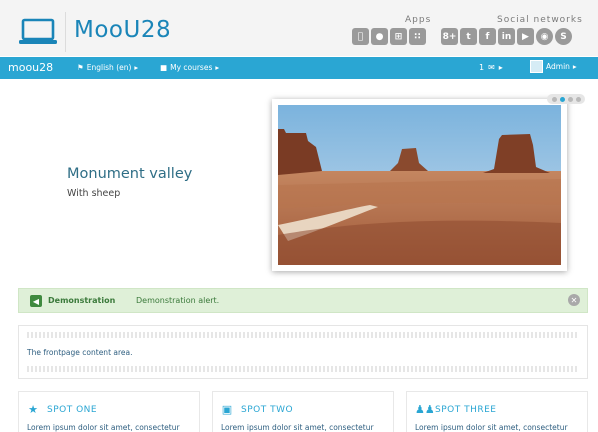 The image size is (598, 432). Describe the element at coordinates (425, 409) in the screenshot. I see `users-icon: ♟♟` at that location.